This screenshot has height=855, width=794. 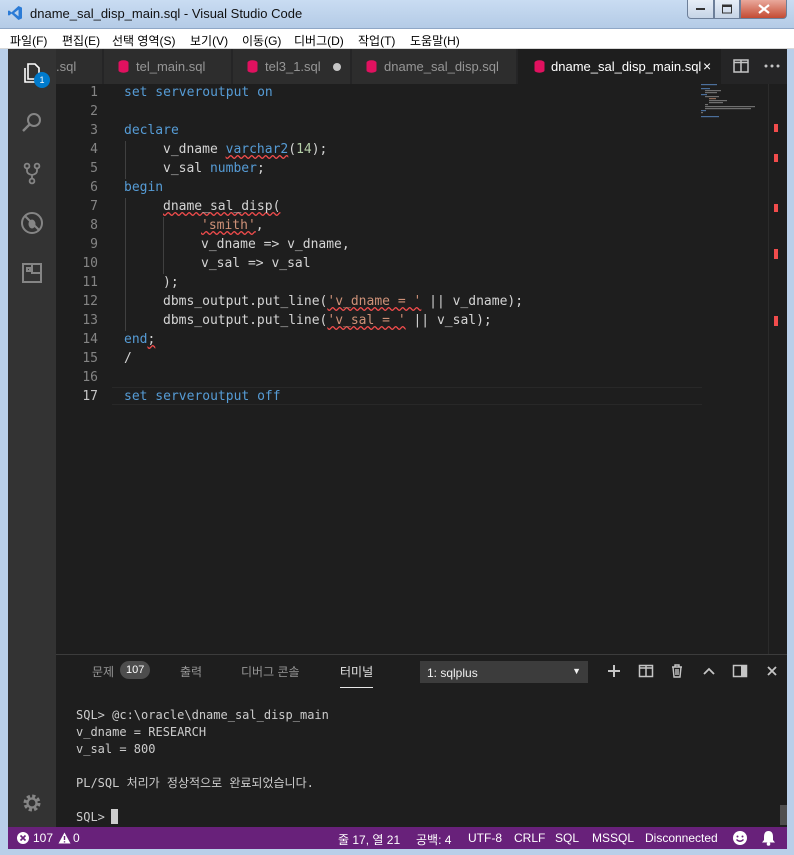 What do you see at coordinates (32, 438) in the screenshot?
I see `activity-bar: 1` at bounding box center [32, 438].